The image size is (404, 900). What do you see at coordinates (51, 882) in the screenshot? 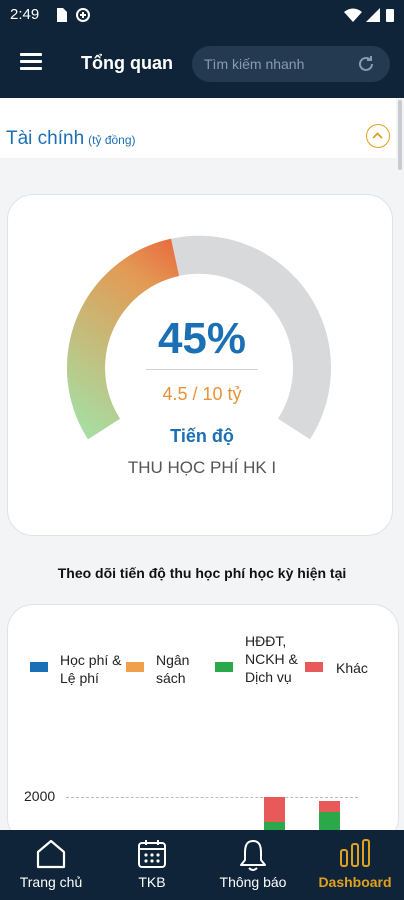
I see `nav-label: Trang chủ` at bounding box center [51, 882].